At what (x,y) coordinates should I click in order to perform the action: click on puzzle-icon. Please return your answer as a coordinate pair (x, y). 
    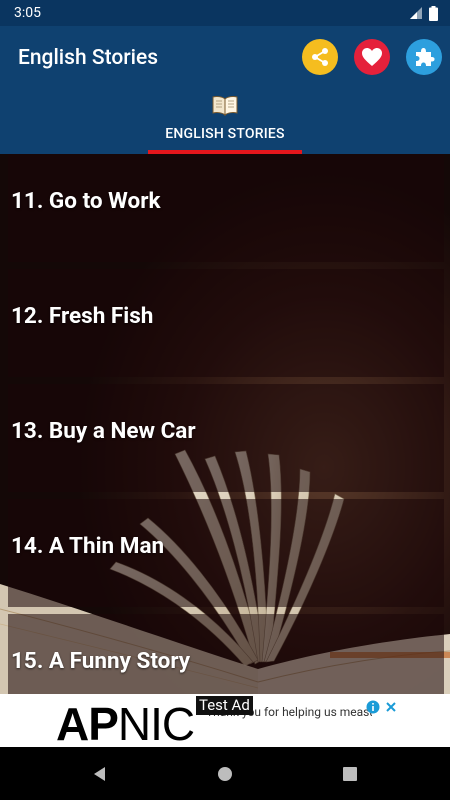
    Looking at the image, I should click on (425, 57).